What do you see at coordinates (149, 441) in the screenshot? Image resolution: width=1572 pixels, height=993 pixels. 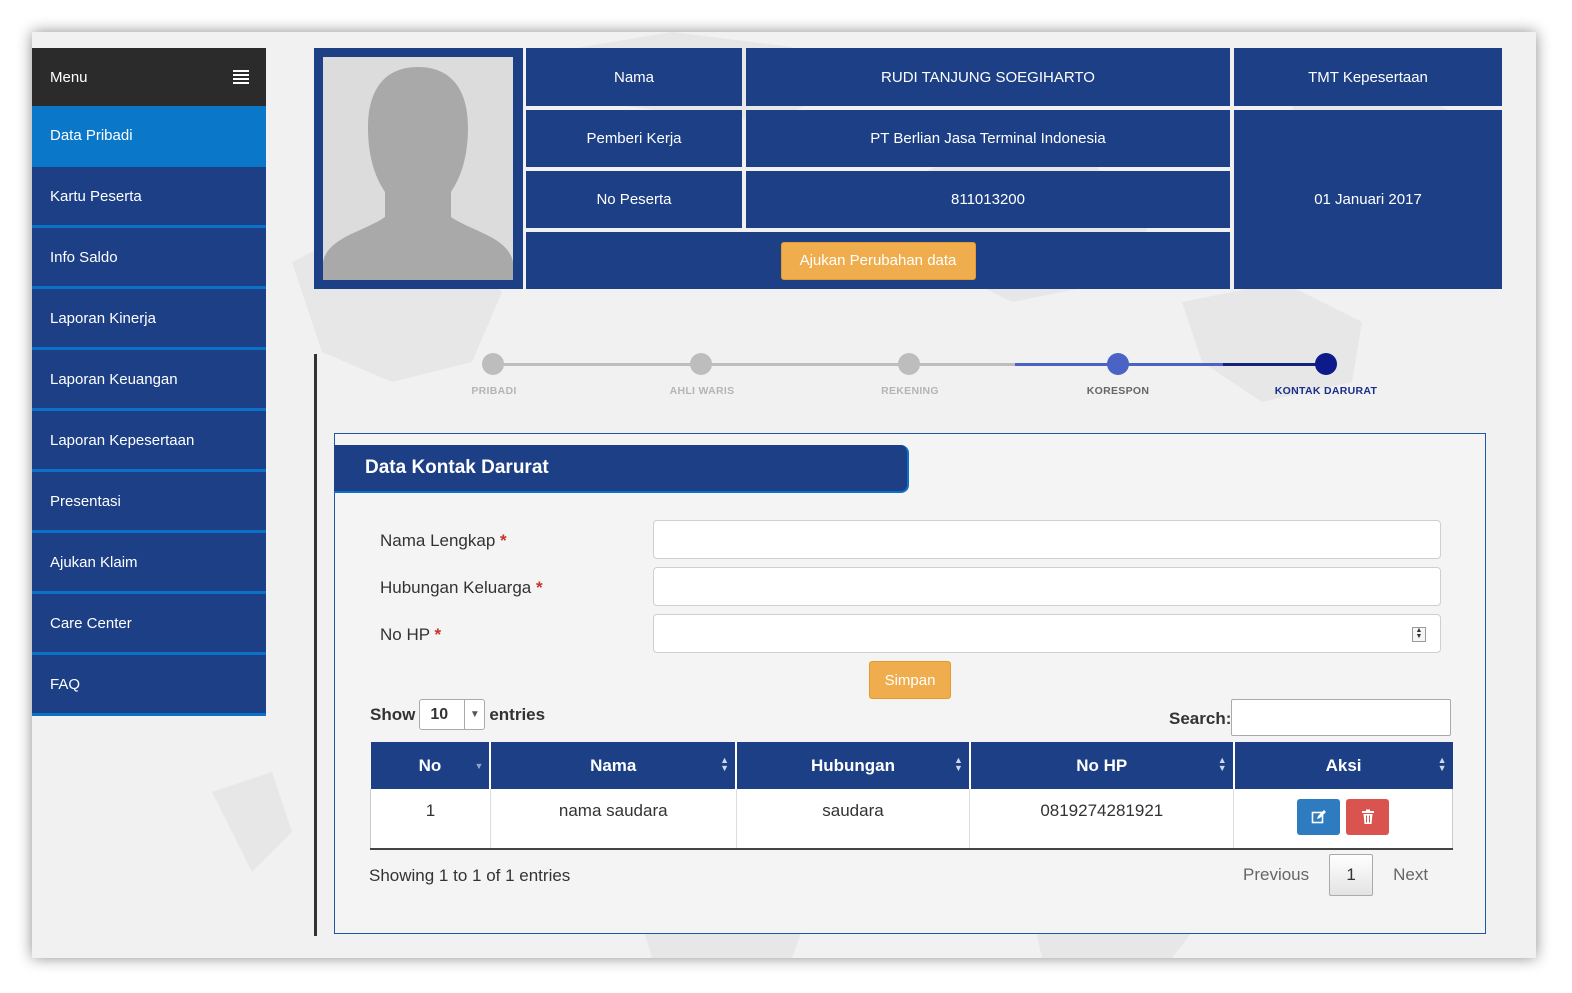 I see `sidebar-item-laporan-kepesertaan: Laporan Kepesertaan` at bounding box center [149, 441].